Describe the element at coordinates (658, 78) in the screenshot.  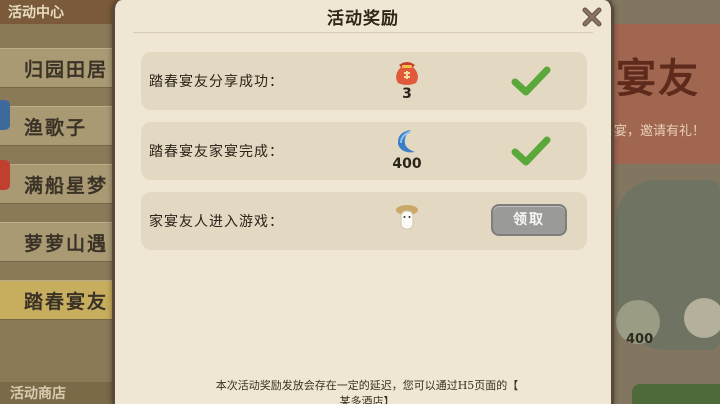
I see `background-banner-title: 宴友` at that location.